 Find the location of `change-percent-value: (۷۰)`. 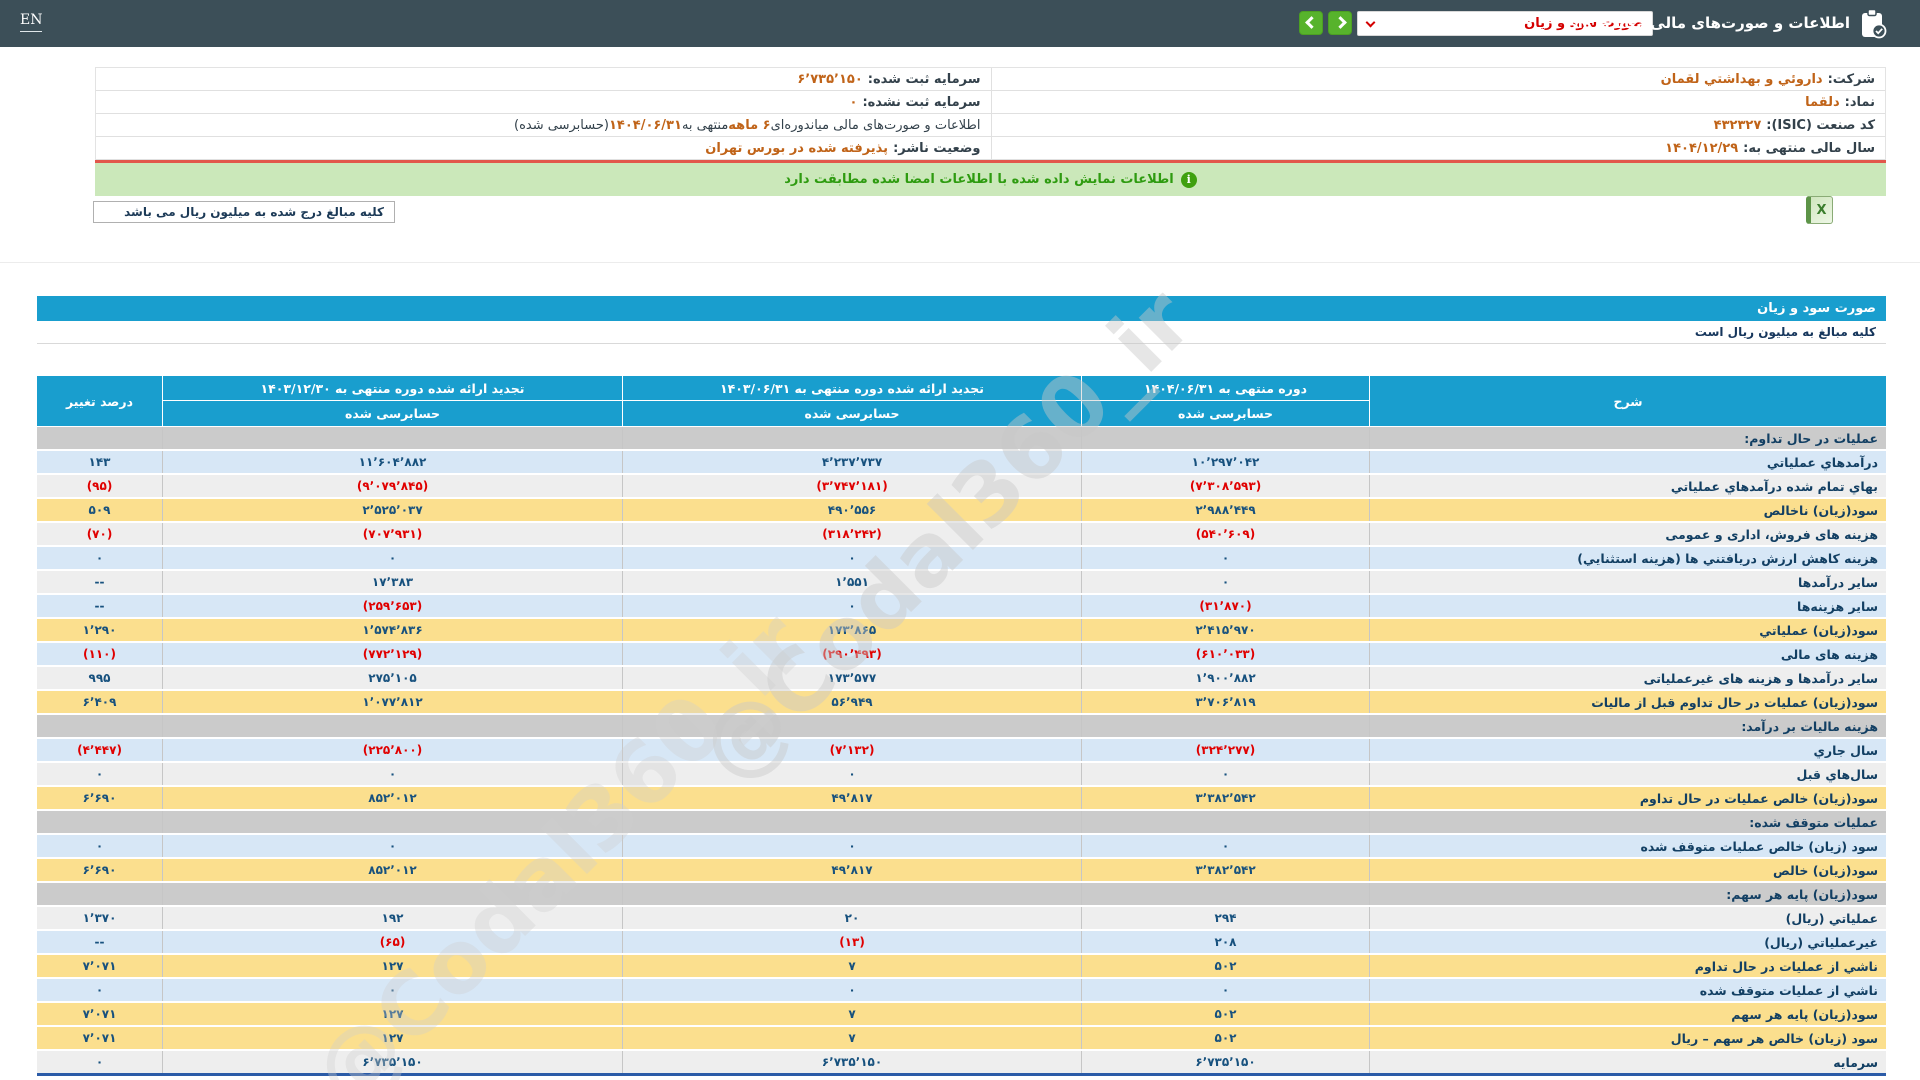

change-percent-value: (۷۰) is located at coordinates (99, 534).